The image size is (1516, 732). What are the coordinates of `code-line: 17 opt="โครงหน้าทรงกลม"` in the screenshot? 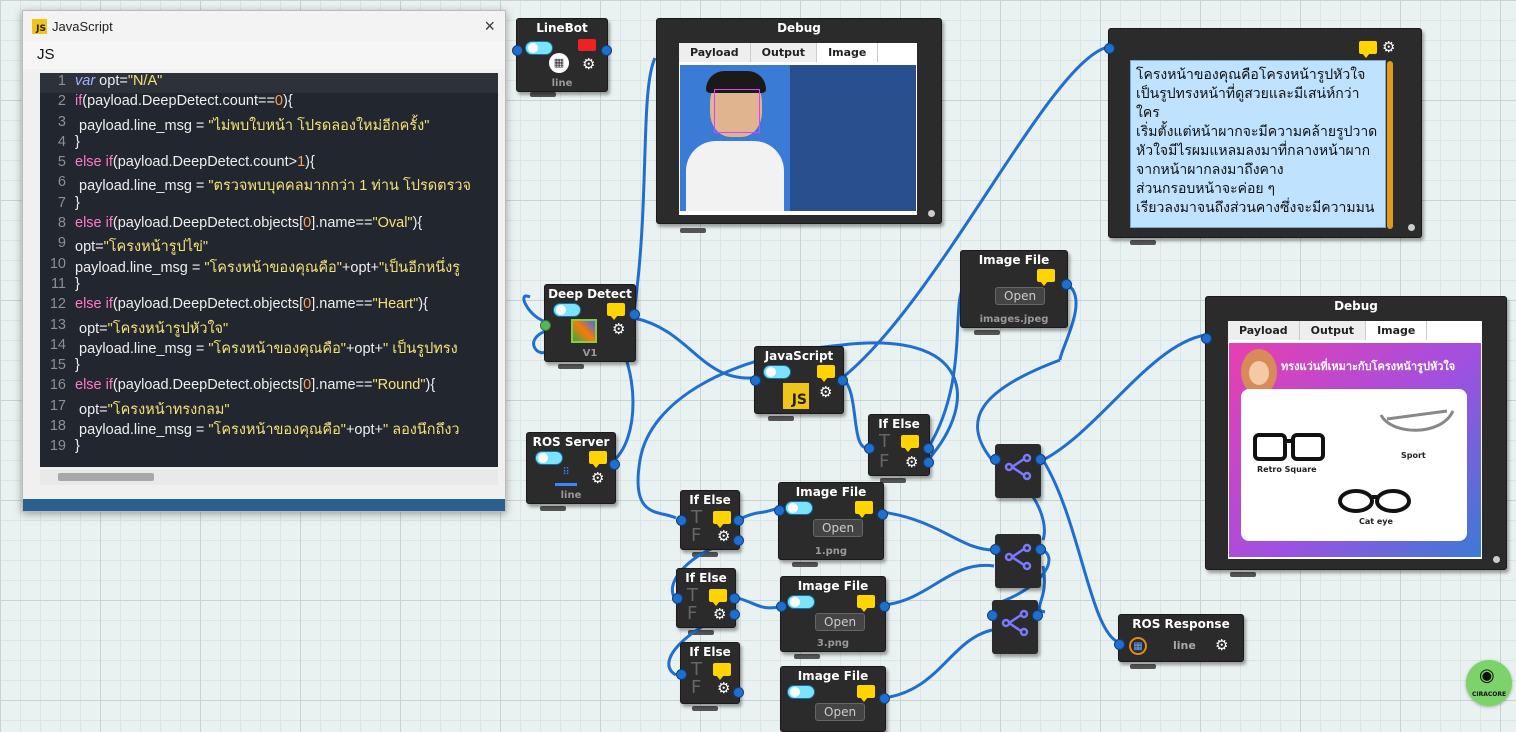 It's located at (269, 408).